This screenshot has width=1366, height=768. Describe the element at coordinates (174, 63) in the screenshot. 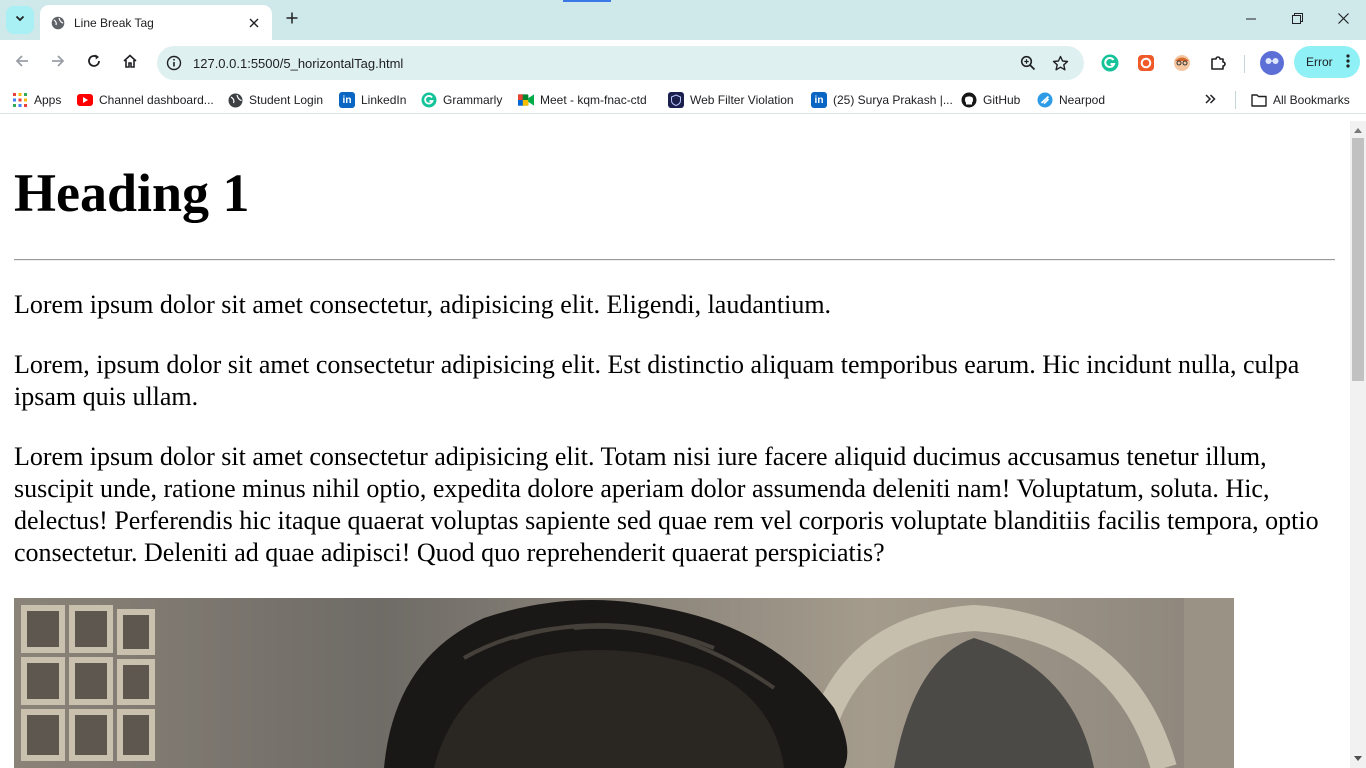

I see `site-info-icon` at that location.